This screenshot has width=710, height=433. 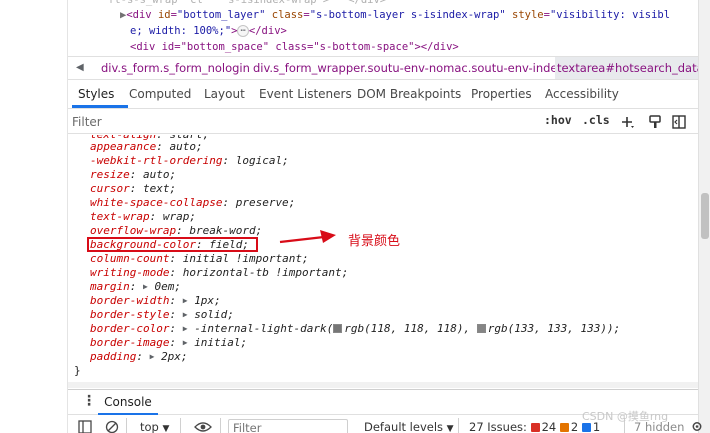 I want to click on breadcrumb-left-arrow-icon: ◀, so click(x=80, y=68).